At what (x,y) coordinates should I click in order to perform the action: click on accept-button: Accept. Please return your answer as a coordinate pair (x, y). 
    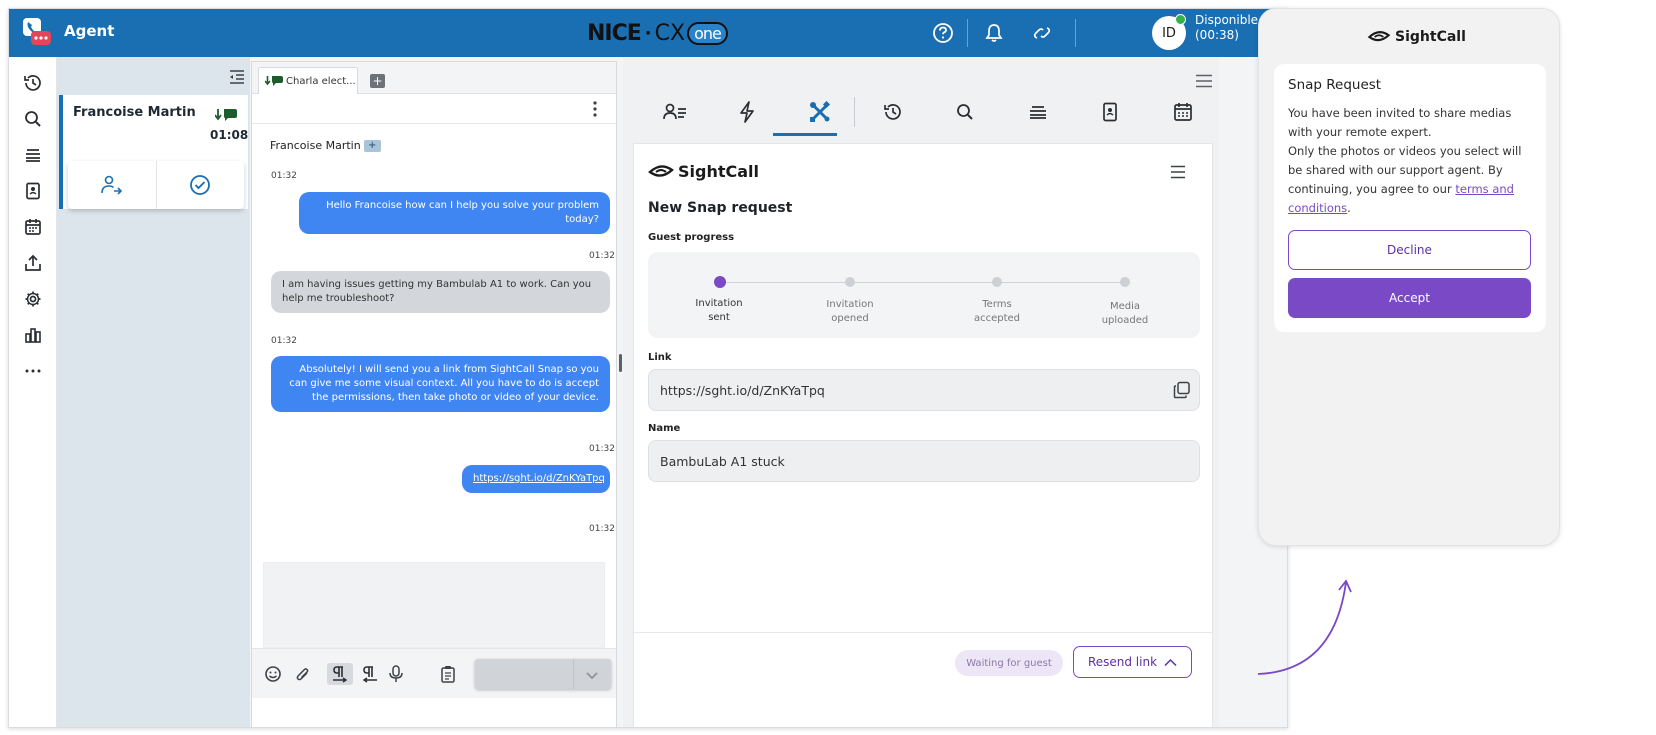
    Looking at the image, I should click on (1409, 298).